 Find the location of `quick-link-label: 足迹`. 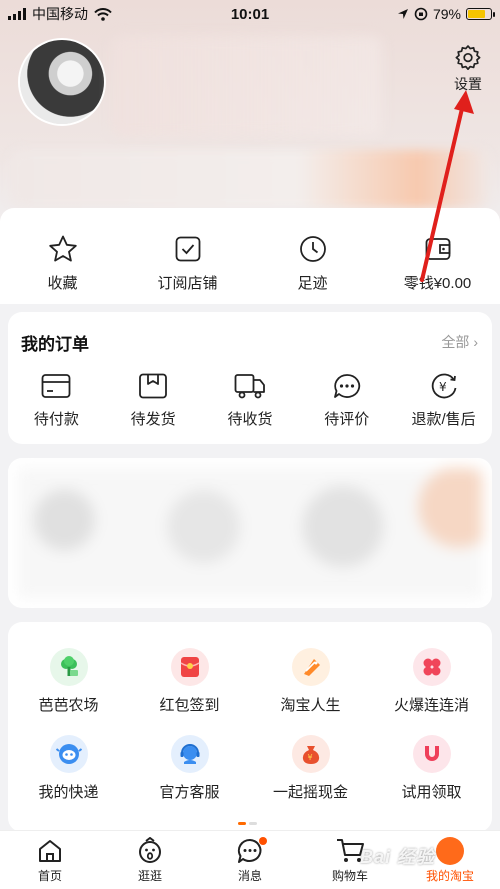

quick-link-label: 足迹 is located at coordinates (312, 283).